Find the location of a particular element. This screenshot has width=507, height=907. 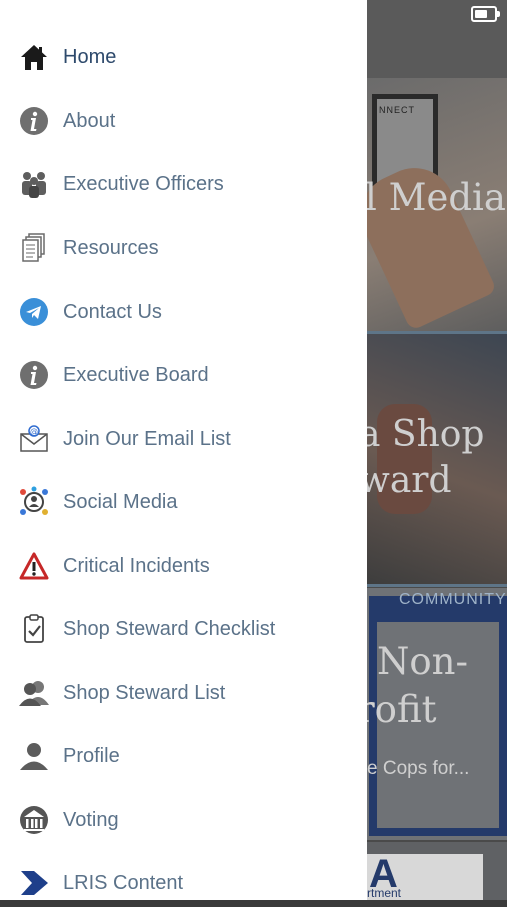

card1-title: l Media is located at coordinates (436, 197).